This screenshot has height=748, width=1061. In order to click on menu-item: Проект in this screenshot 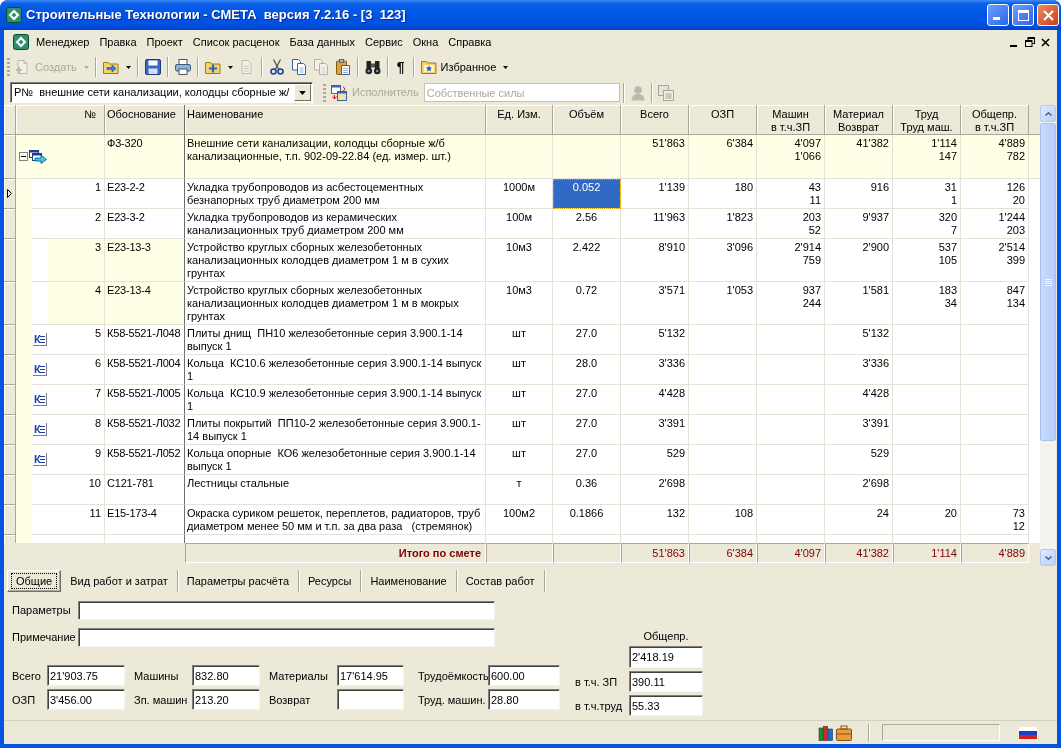, I will do `click(164, 42)`.